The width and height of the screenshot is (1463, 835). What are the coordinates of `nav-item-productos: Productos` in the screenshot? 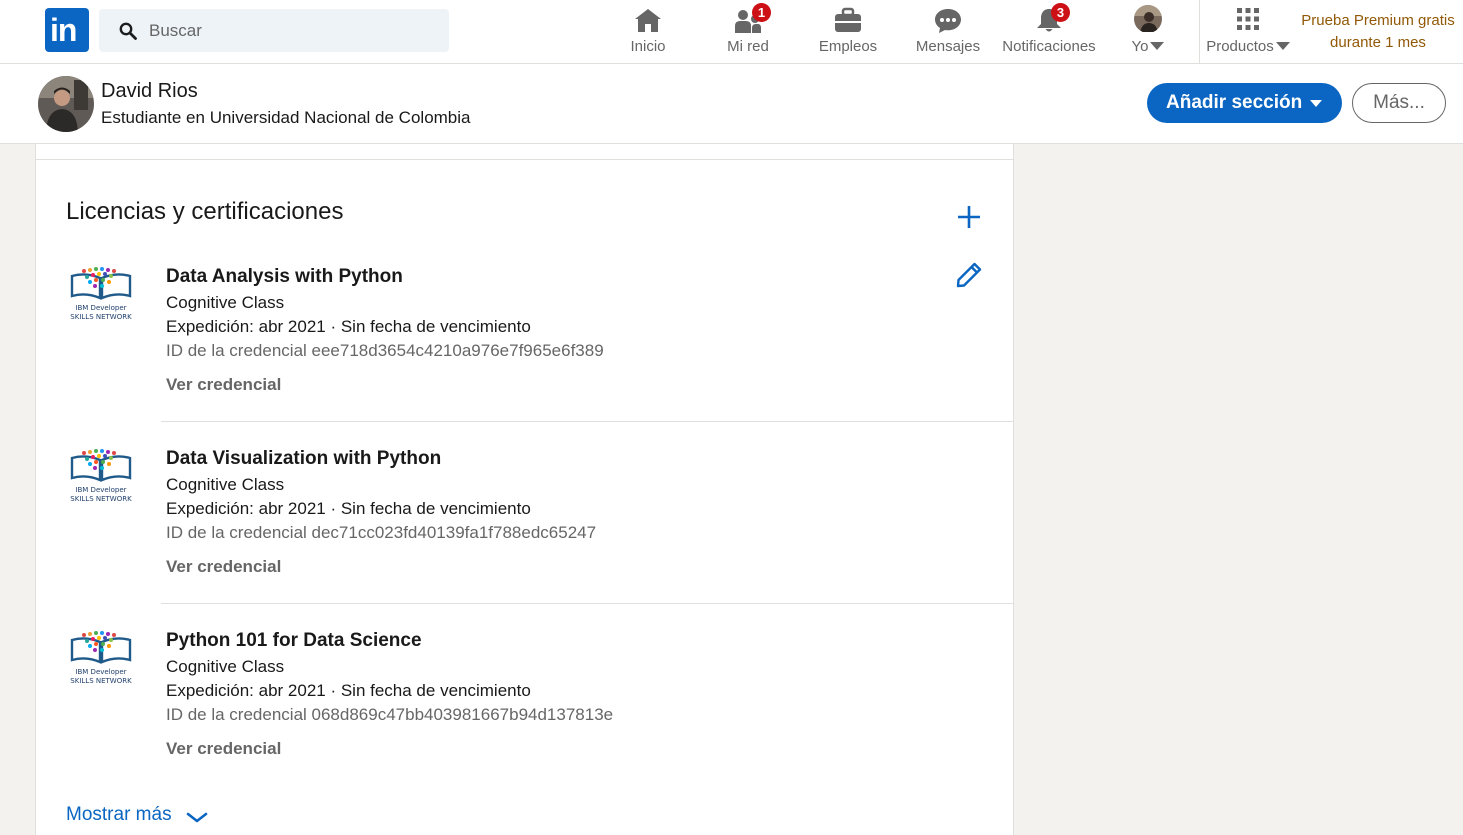 It's located at (1248, 31).